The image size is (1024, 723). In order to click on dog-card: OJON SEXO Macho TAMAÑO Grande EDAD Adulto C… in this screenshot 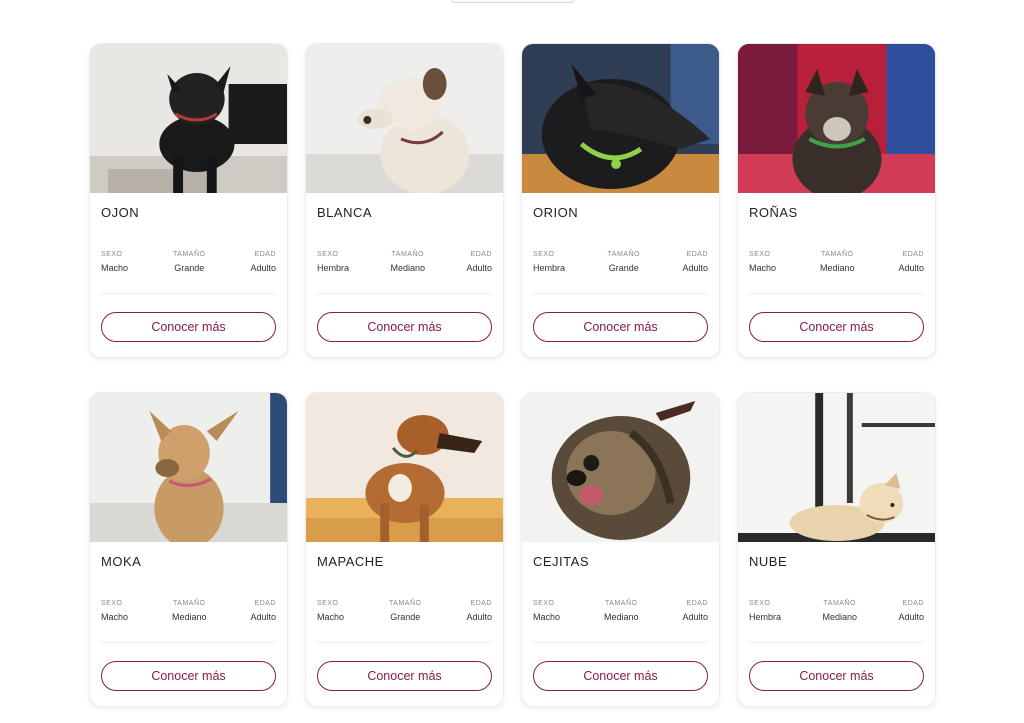, I will do `click(188, 200)`.